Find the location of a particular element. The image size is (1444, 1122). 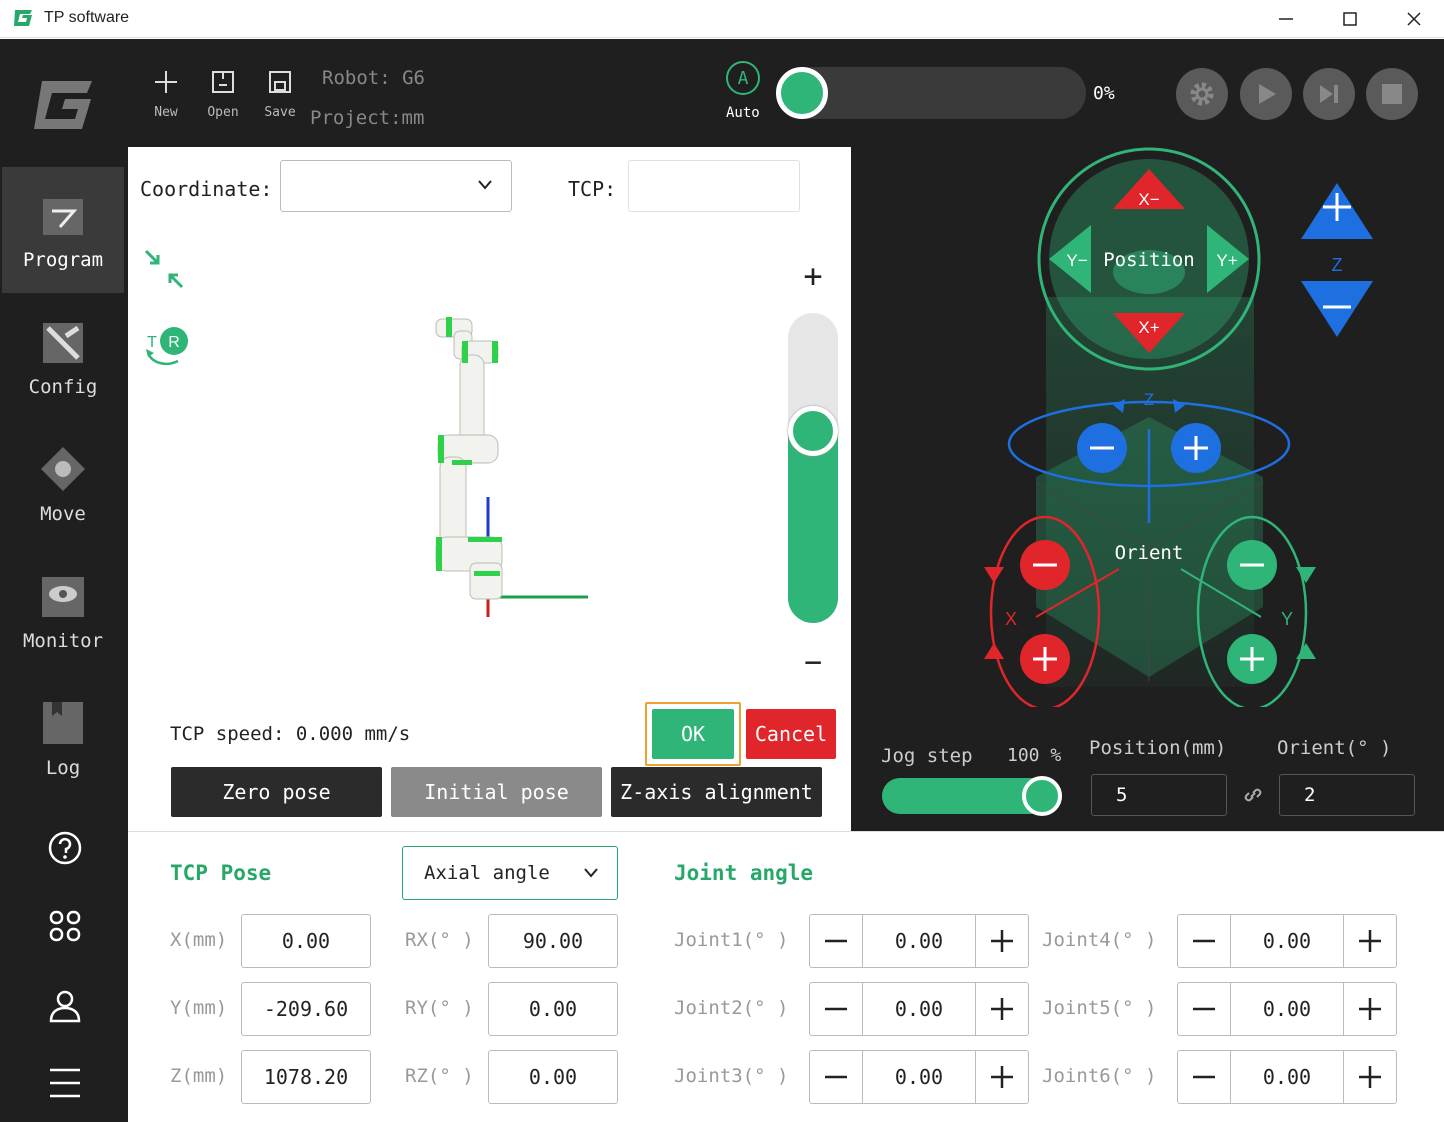

user-icon is located at coordinates (65, 1006).